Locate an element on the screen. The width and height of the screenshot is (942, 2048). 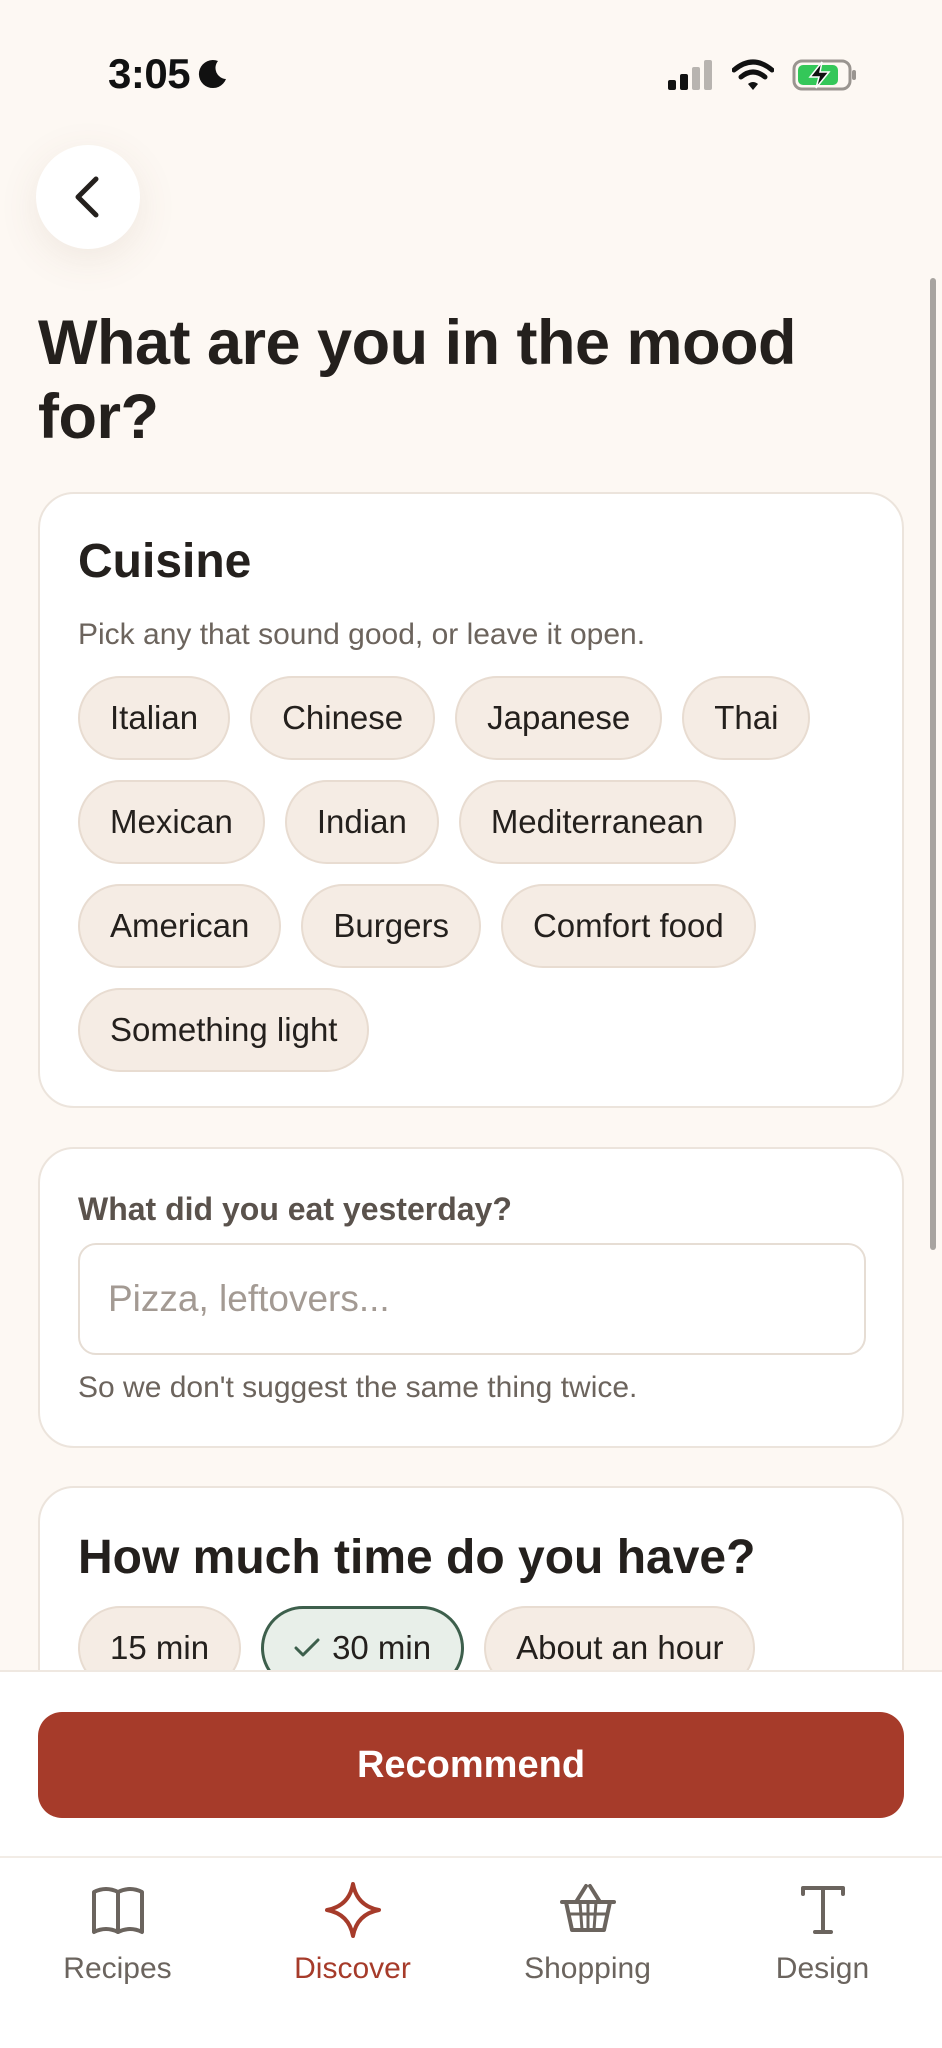
tab-discover: Discover is located at coordinates (352, 1928).